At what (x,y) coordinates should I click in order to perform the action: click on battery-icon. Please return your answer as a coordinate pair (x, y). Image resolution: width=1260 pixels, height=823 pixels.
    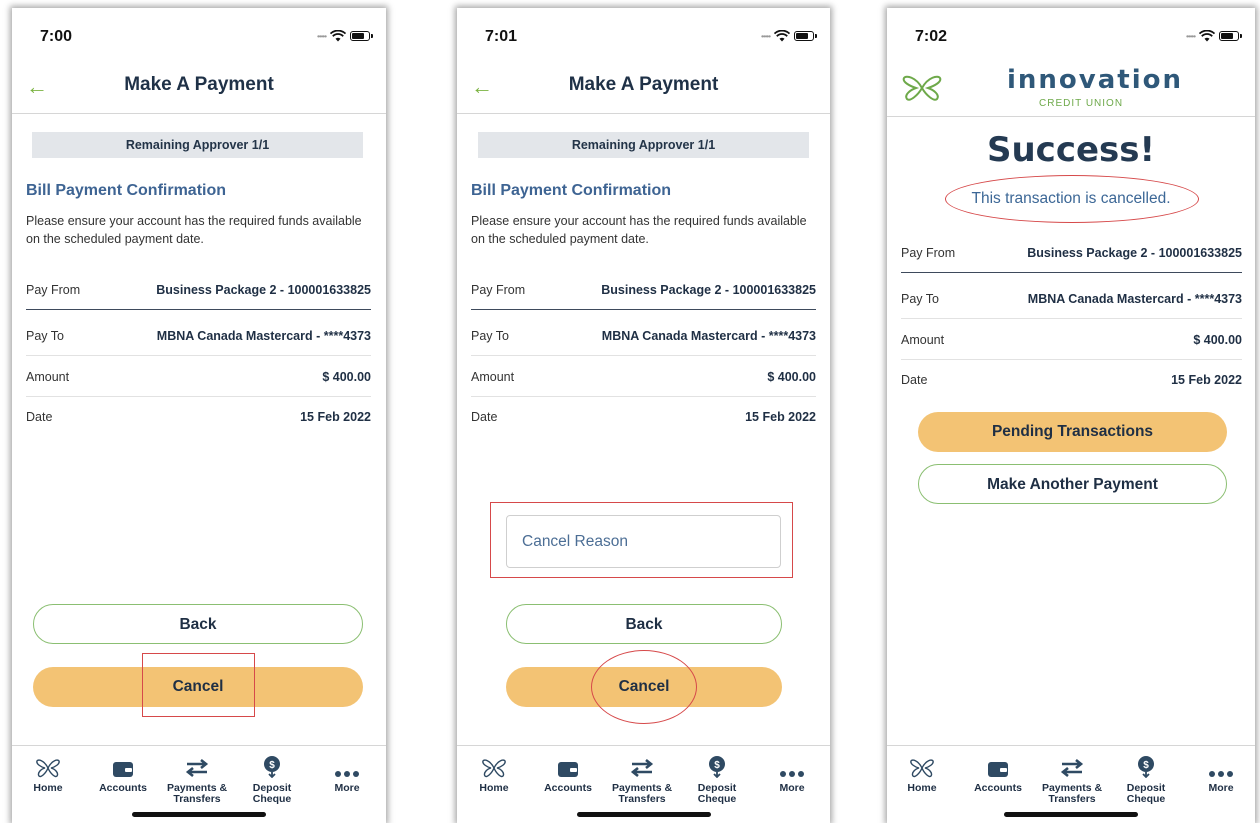
    Looking at the image, I should click on (805, 36).